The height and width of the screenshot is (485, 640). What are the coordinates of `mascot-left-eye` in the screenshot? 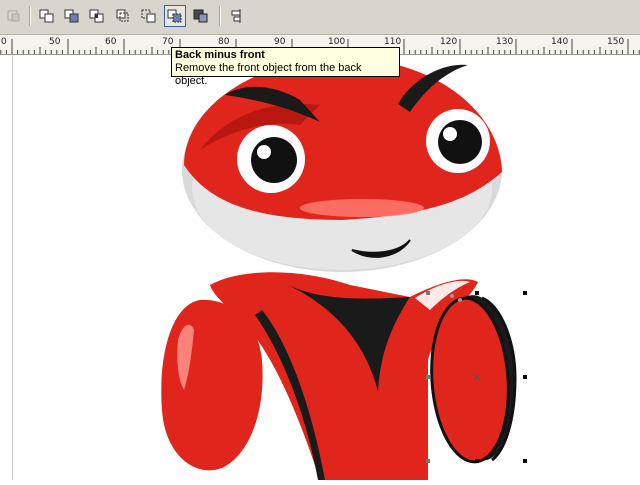 It's located at (271, 159).